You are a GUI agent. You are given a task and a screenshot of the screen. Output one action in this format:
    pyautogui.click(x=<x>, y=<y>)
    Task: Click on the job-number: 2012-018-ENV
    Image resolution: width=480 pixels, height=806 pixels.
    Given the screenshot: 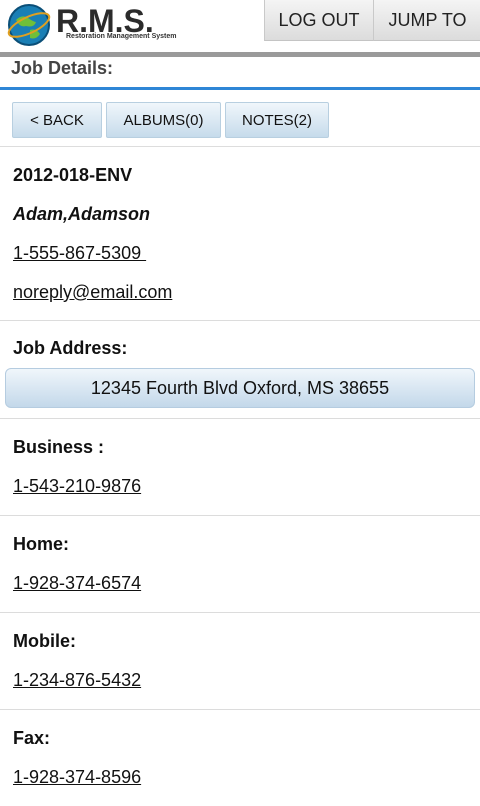 What is the action you would take?
    pyautogui.click(x=73, y=175)
    